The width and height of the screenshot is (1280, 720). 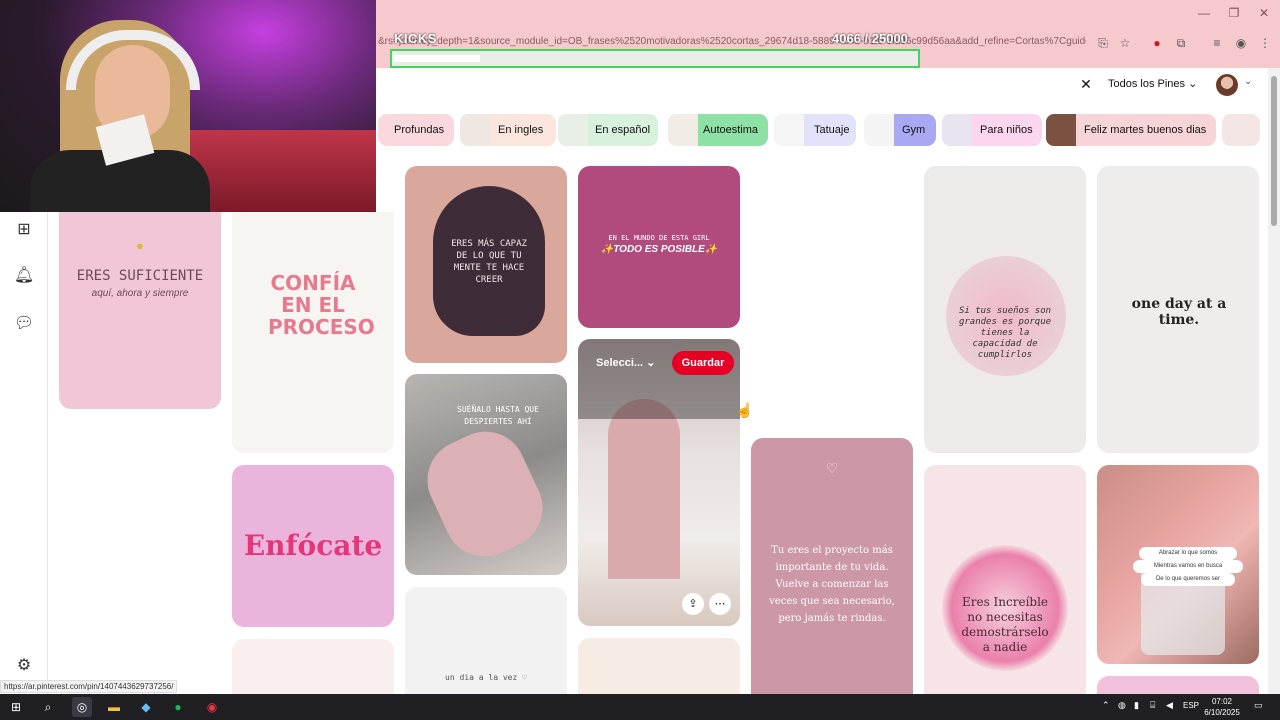 What do you see at coordinates (1181, 43) in the screenshot?
I see `extensions-icon: ⧉` at bounding box center [1181, 43].